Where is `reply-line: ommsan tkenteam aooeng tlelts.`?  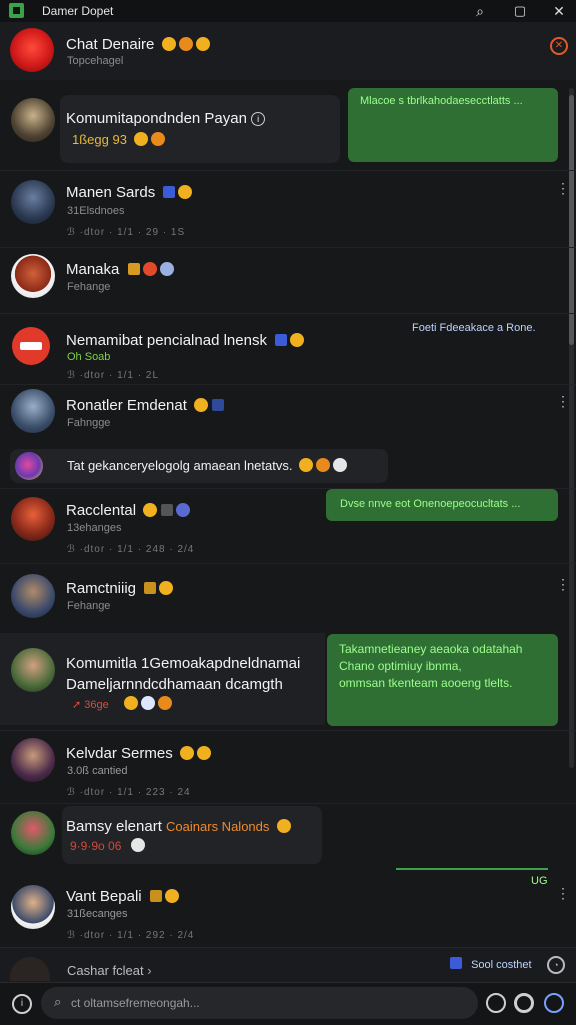
reply-line: ommsan tkenteam aooeng tlelts. is located at coordinates (426, 683).